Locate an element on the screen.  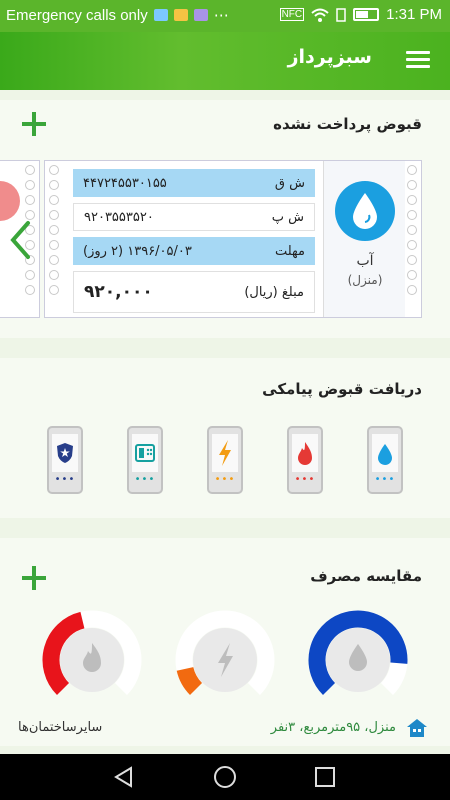
consumption-title: مقایسه مصرف is located at coordinates (366, 576).